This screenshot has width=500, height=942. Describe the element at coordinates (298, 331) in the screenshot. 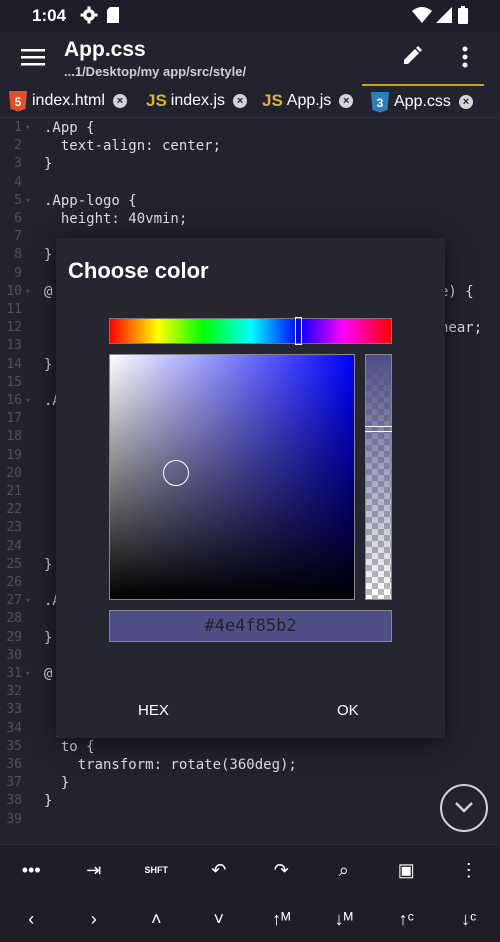

I see `hue-slider-thumb` at that location.